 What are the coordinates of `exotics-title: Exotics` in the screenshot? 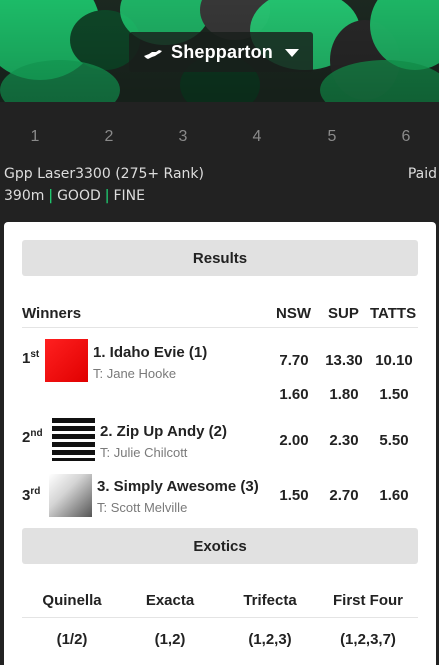 It's located at (220, 546).